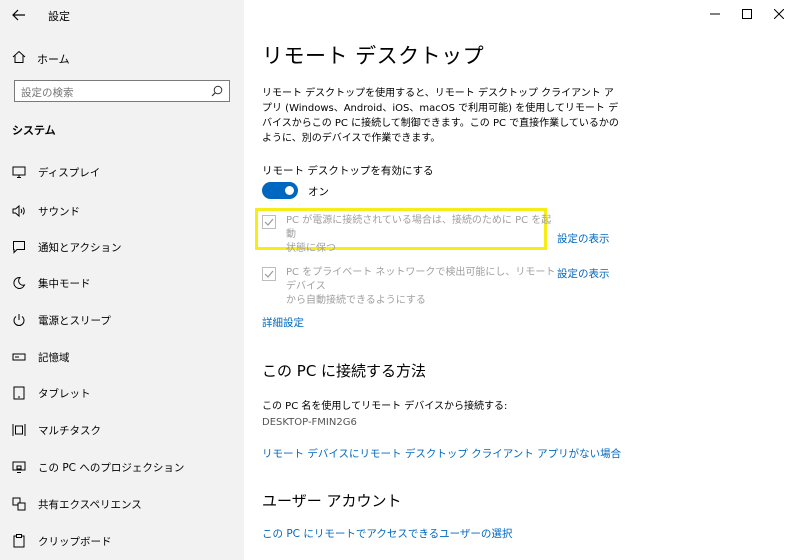 Image resolution: width=800 pixels, height=560 pixels. I want to click on keep-awake-label: PC が電源に接続されている場合は、接続のために PC を起動 状態に保つ, so click(421, 235).